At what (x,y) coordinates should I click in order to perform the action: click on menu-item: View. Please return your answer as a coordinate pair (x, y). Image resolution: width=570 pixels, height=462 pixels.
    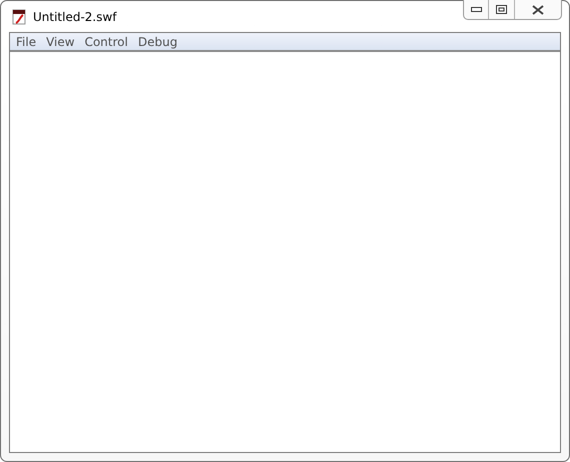
    Looking at the image, I should click on (61, 41).